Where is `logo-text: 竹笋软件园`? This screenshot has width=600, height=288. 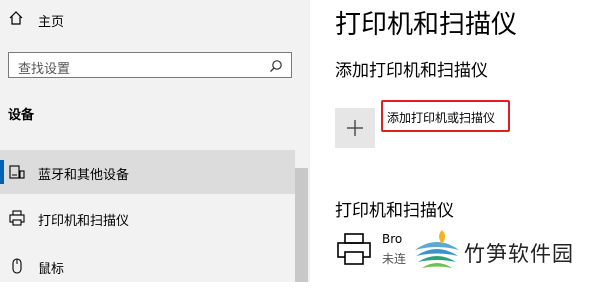 logo-text: 竹笋软件园 is located at coordinates (519, 254).